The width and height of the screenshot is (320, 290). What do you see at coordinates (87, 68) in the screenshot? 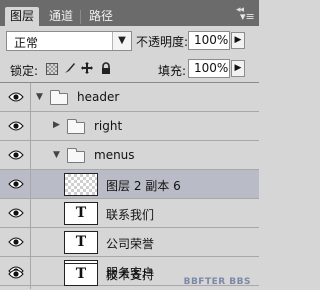
I see `lock-position-icon` at bounding box center [87, 68].